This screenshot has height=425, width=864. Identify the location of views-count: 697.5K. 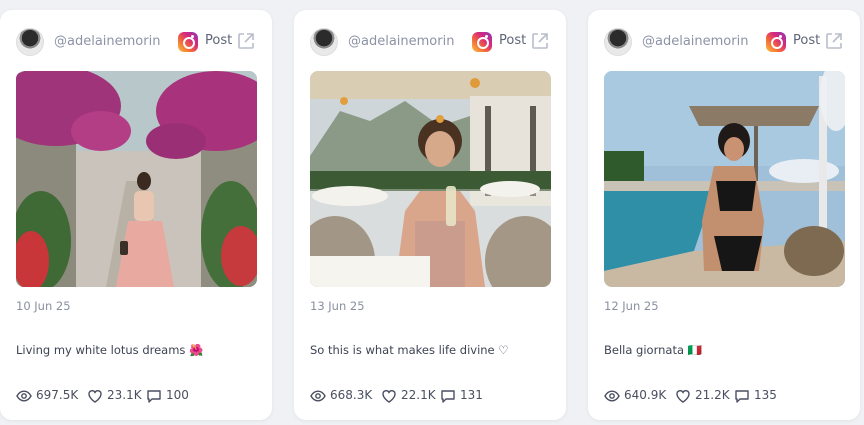
(57, 395).